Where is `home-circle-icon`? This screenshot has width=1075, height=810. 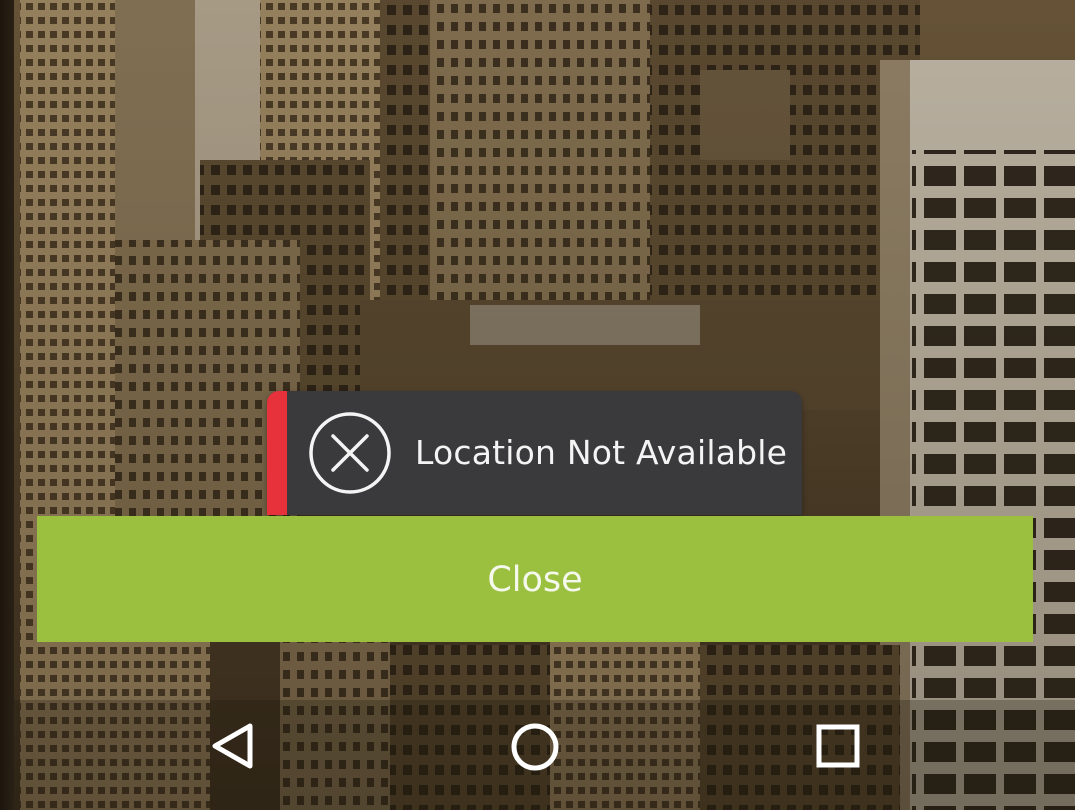 home-circle-icon is located at coordinates (535, 745).